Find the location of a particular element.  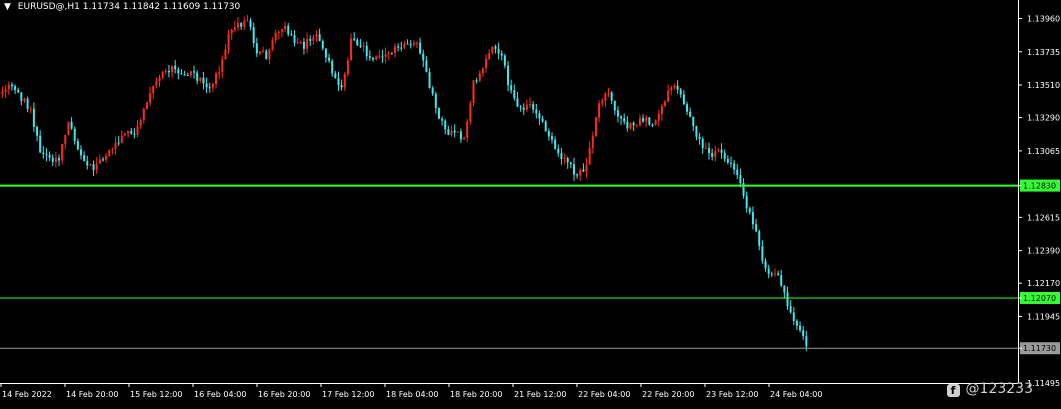

social-f-icon: f is located at coordinates (953, 390).